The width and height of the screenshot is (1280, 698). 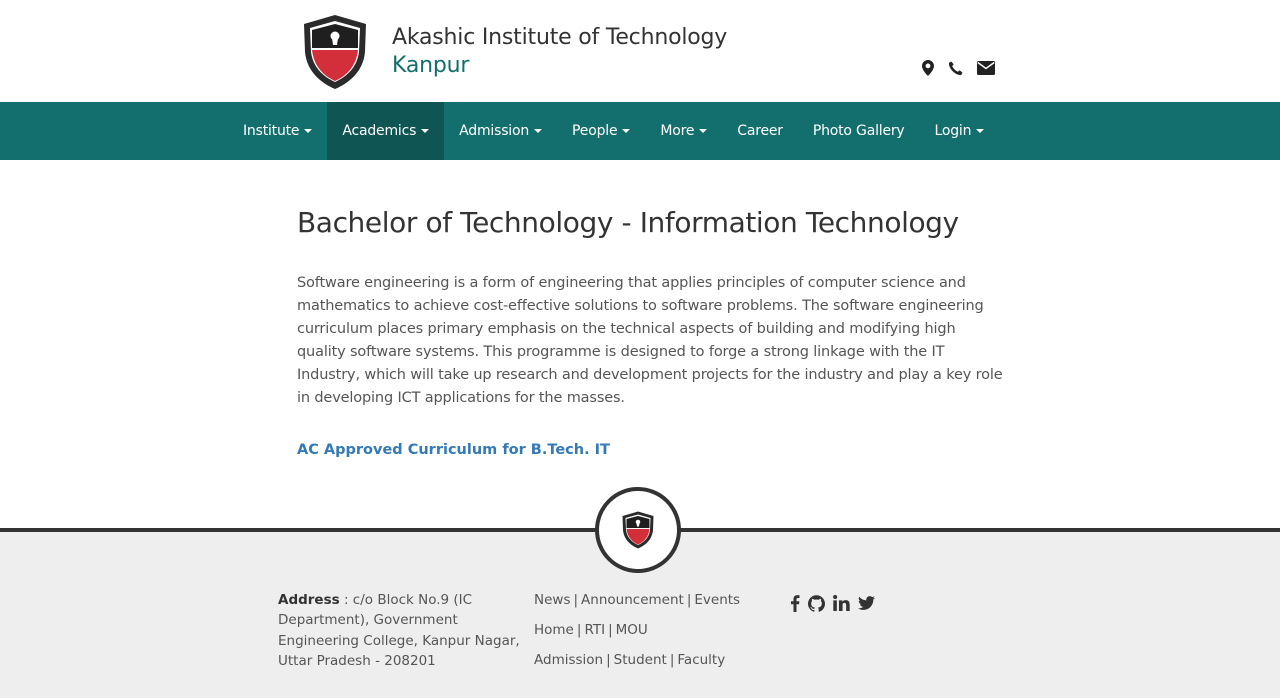 I want to click on nav-item-more: More, so click(x=683, y=131).